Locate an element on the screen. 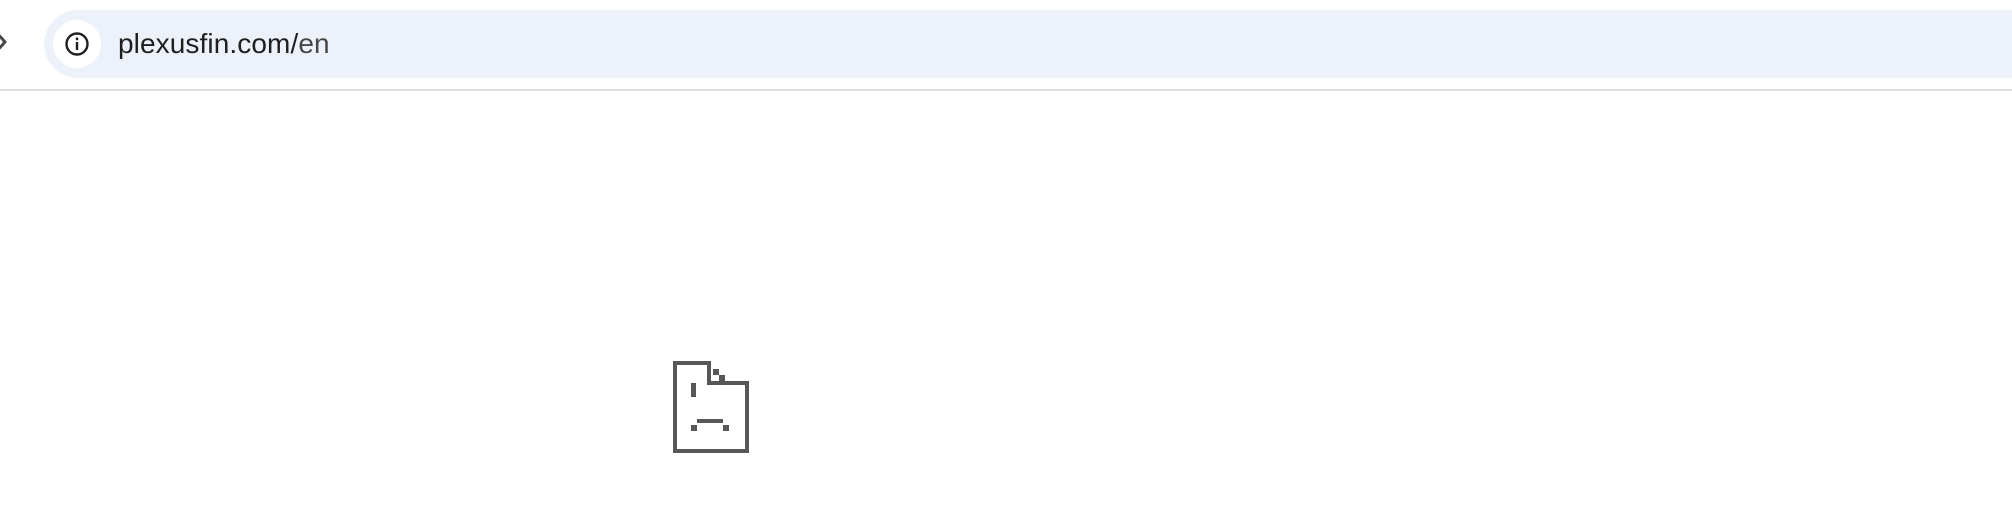 This screenshot has width=2012, height=532. sad-page-icon is located at coordinates (711, 407).